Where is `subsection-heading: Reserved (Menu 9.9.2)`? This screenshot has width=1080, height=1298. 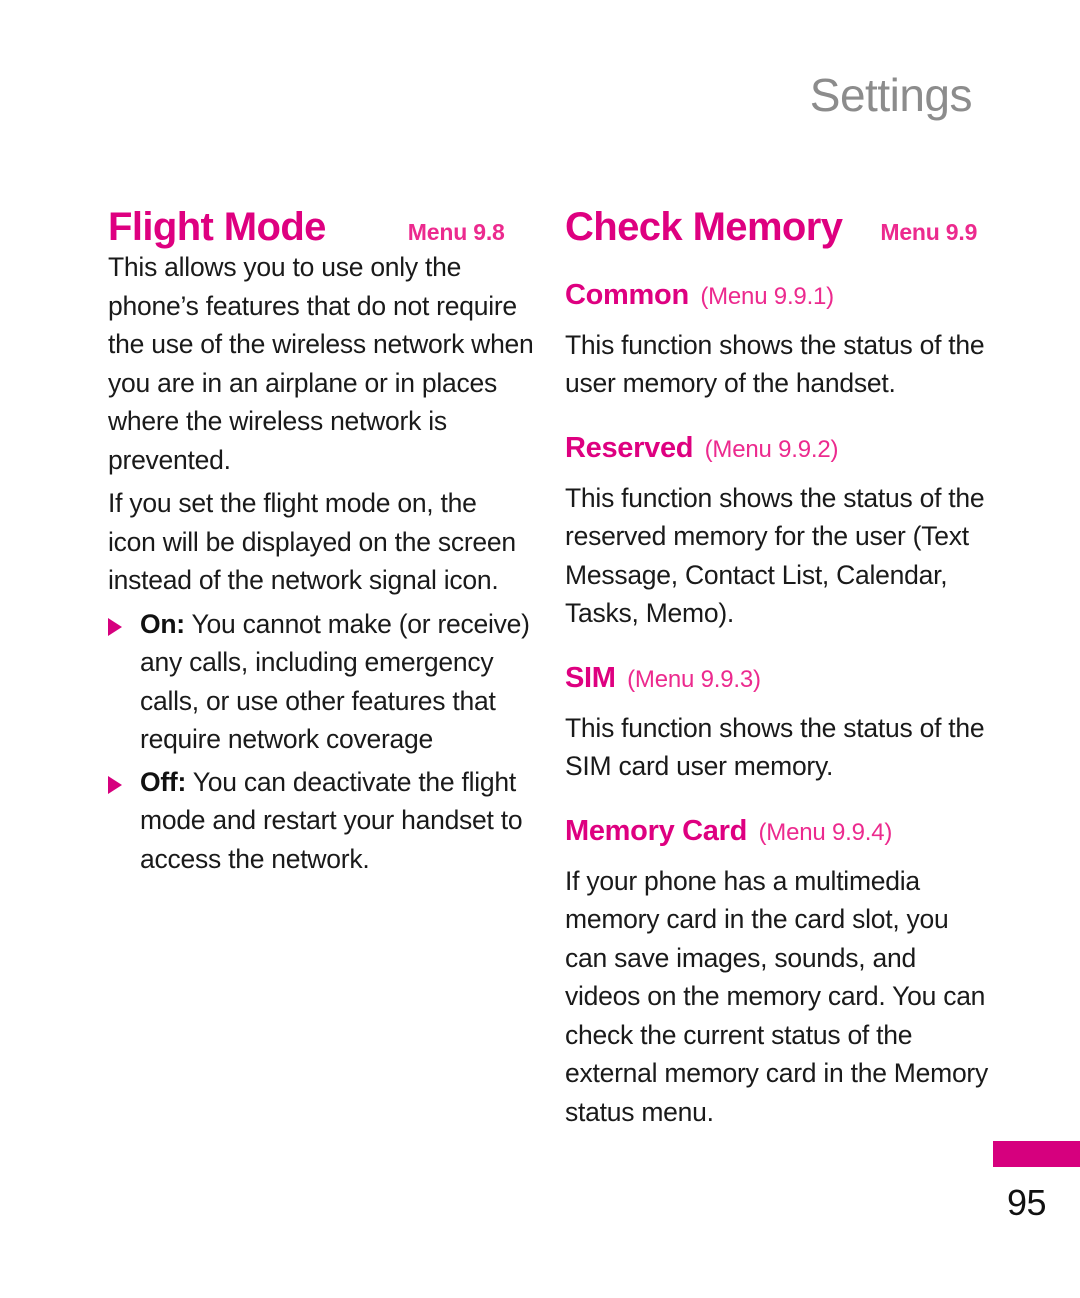 subsection-heading: Reserved (Menu 9.9.2) is located at coordinates (780, 448).